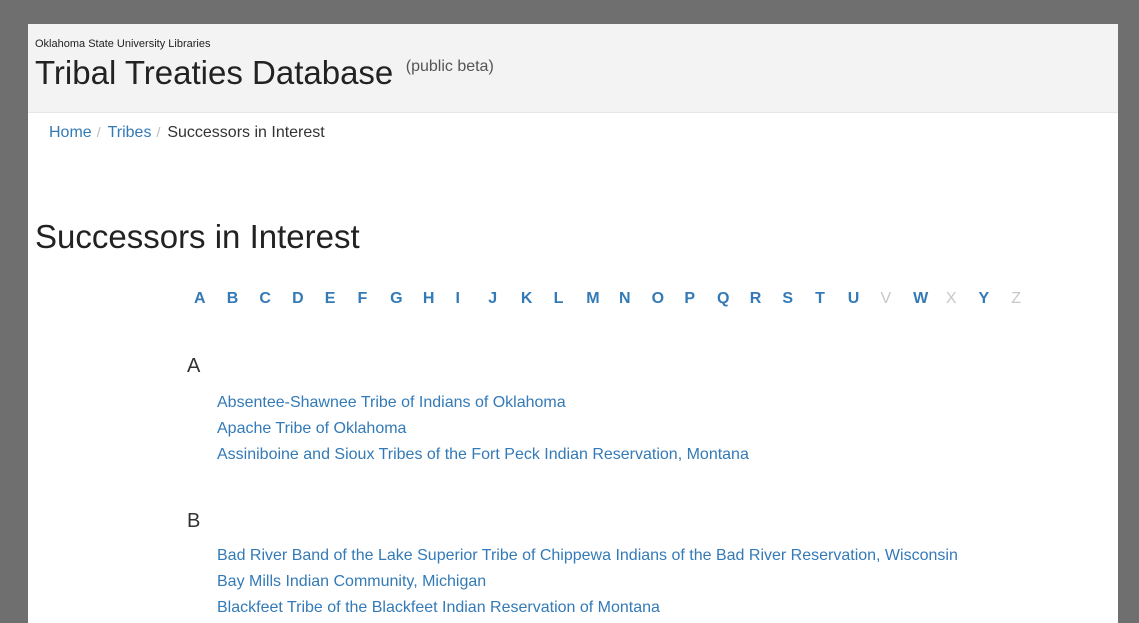 This screenshot has height=623, width=1139. I want to click on breadcrumb: Home / Tribes / Successors in Interest, so click(187, 133).